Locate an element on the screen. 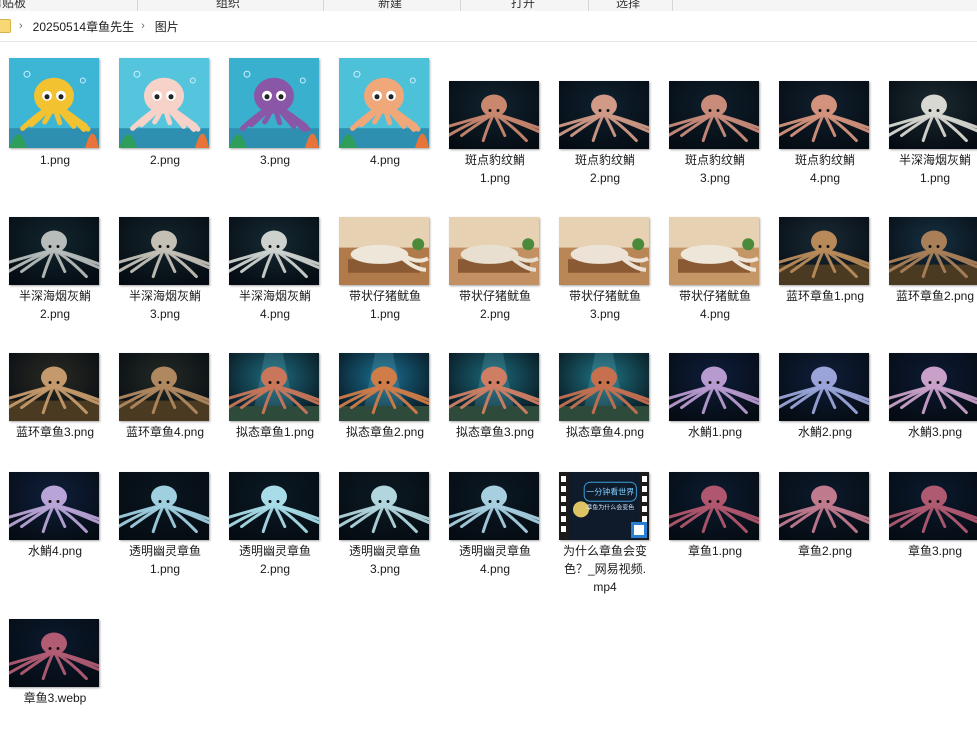 This screenshot has width=977, height=747. file-item: 水鮹3.png is located at coordinates (928, 380).